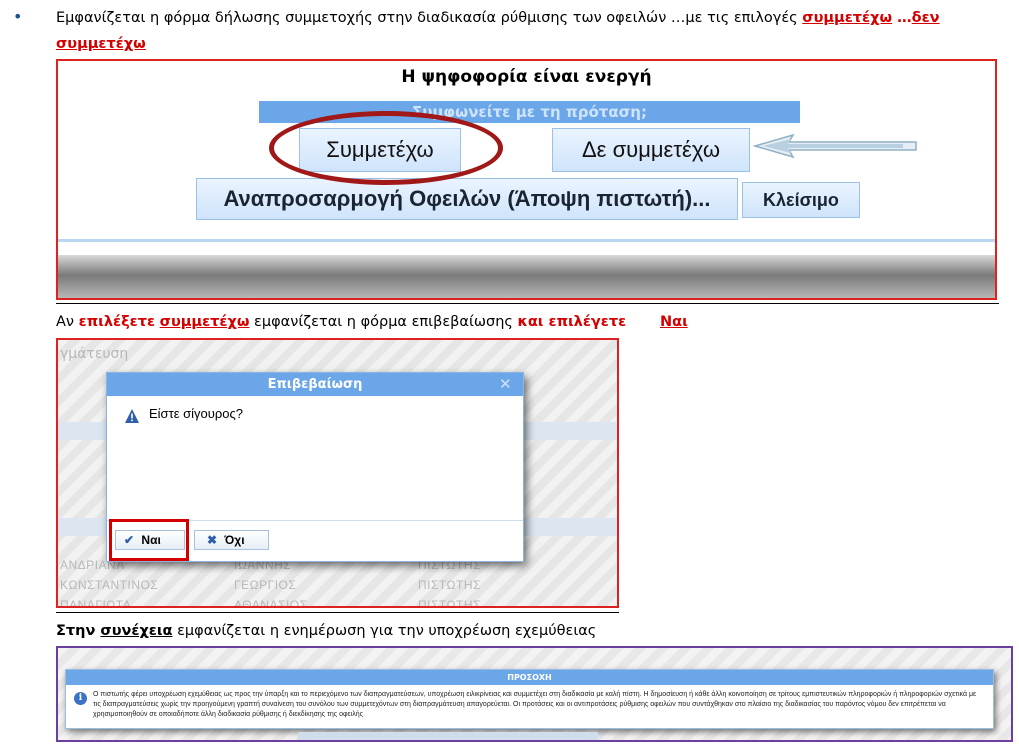 The width and height of the screenshot is (1019, 752). I want to click on background-cell: ΓΕΩΡΓΙΟΣ, so click(265, 585).